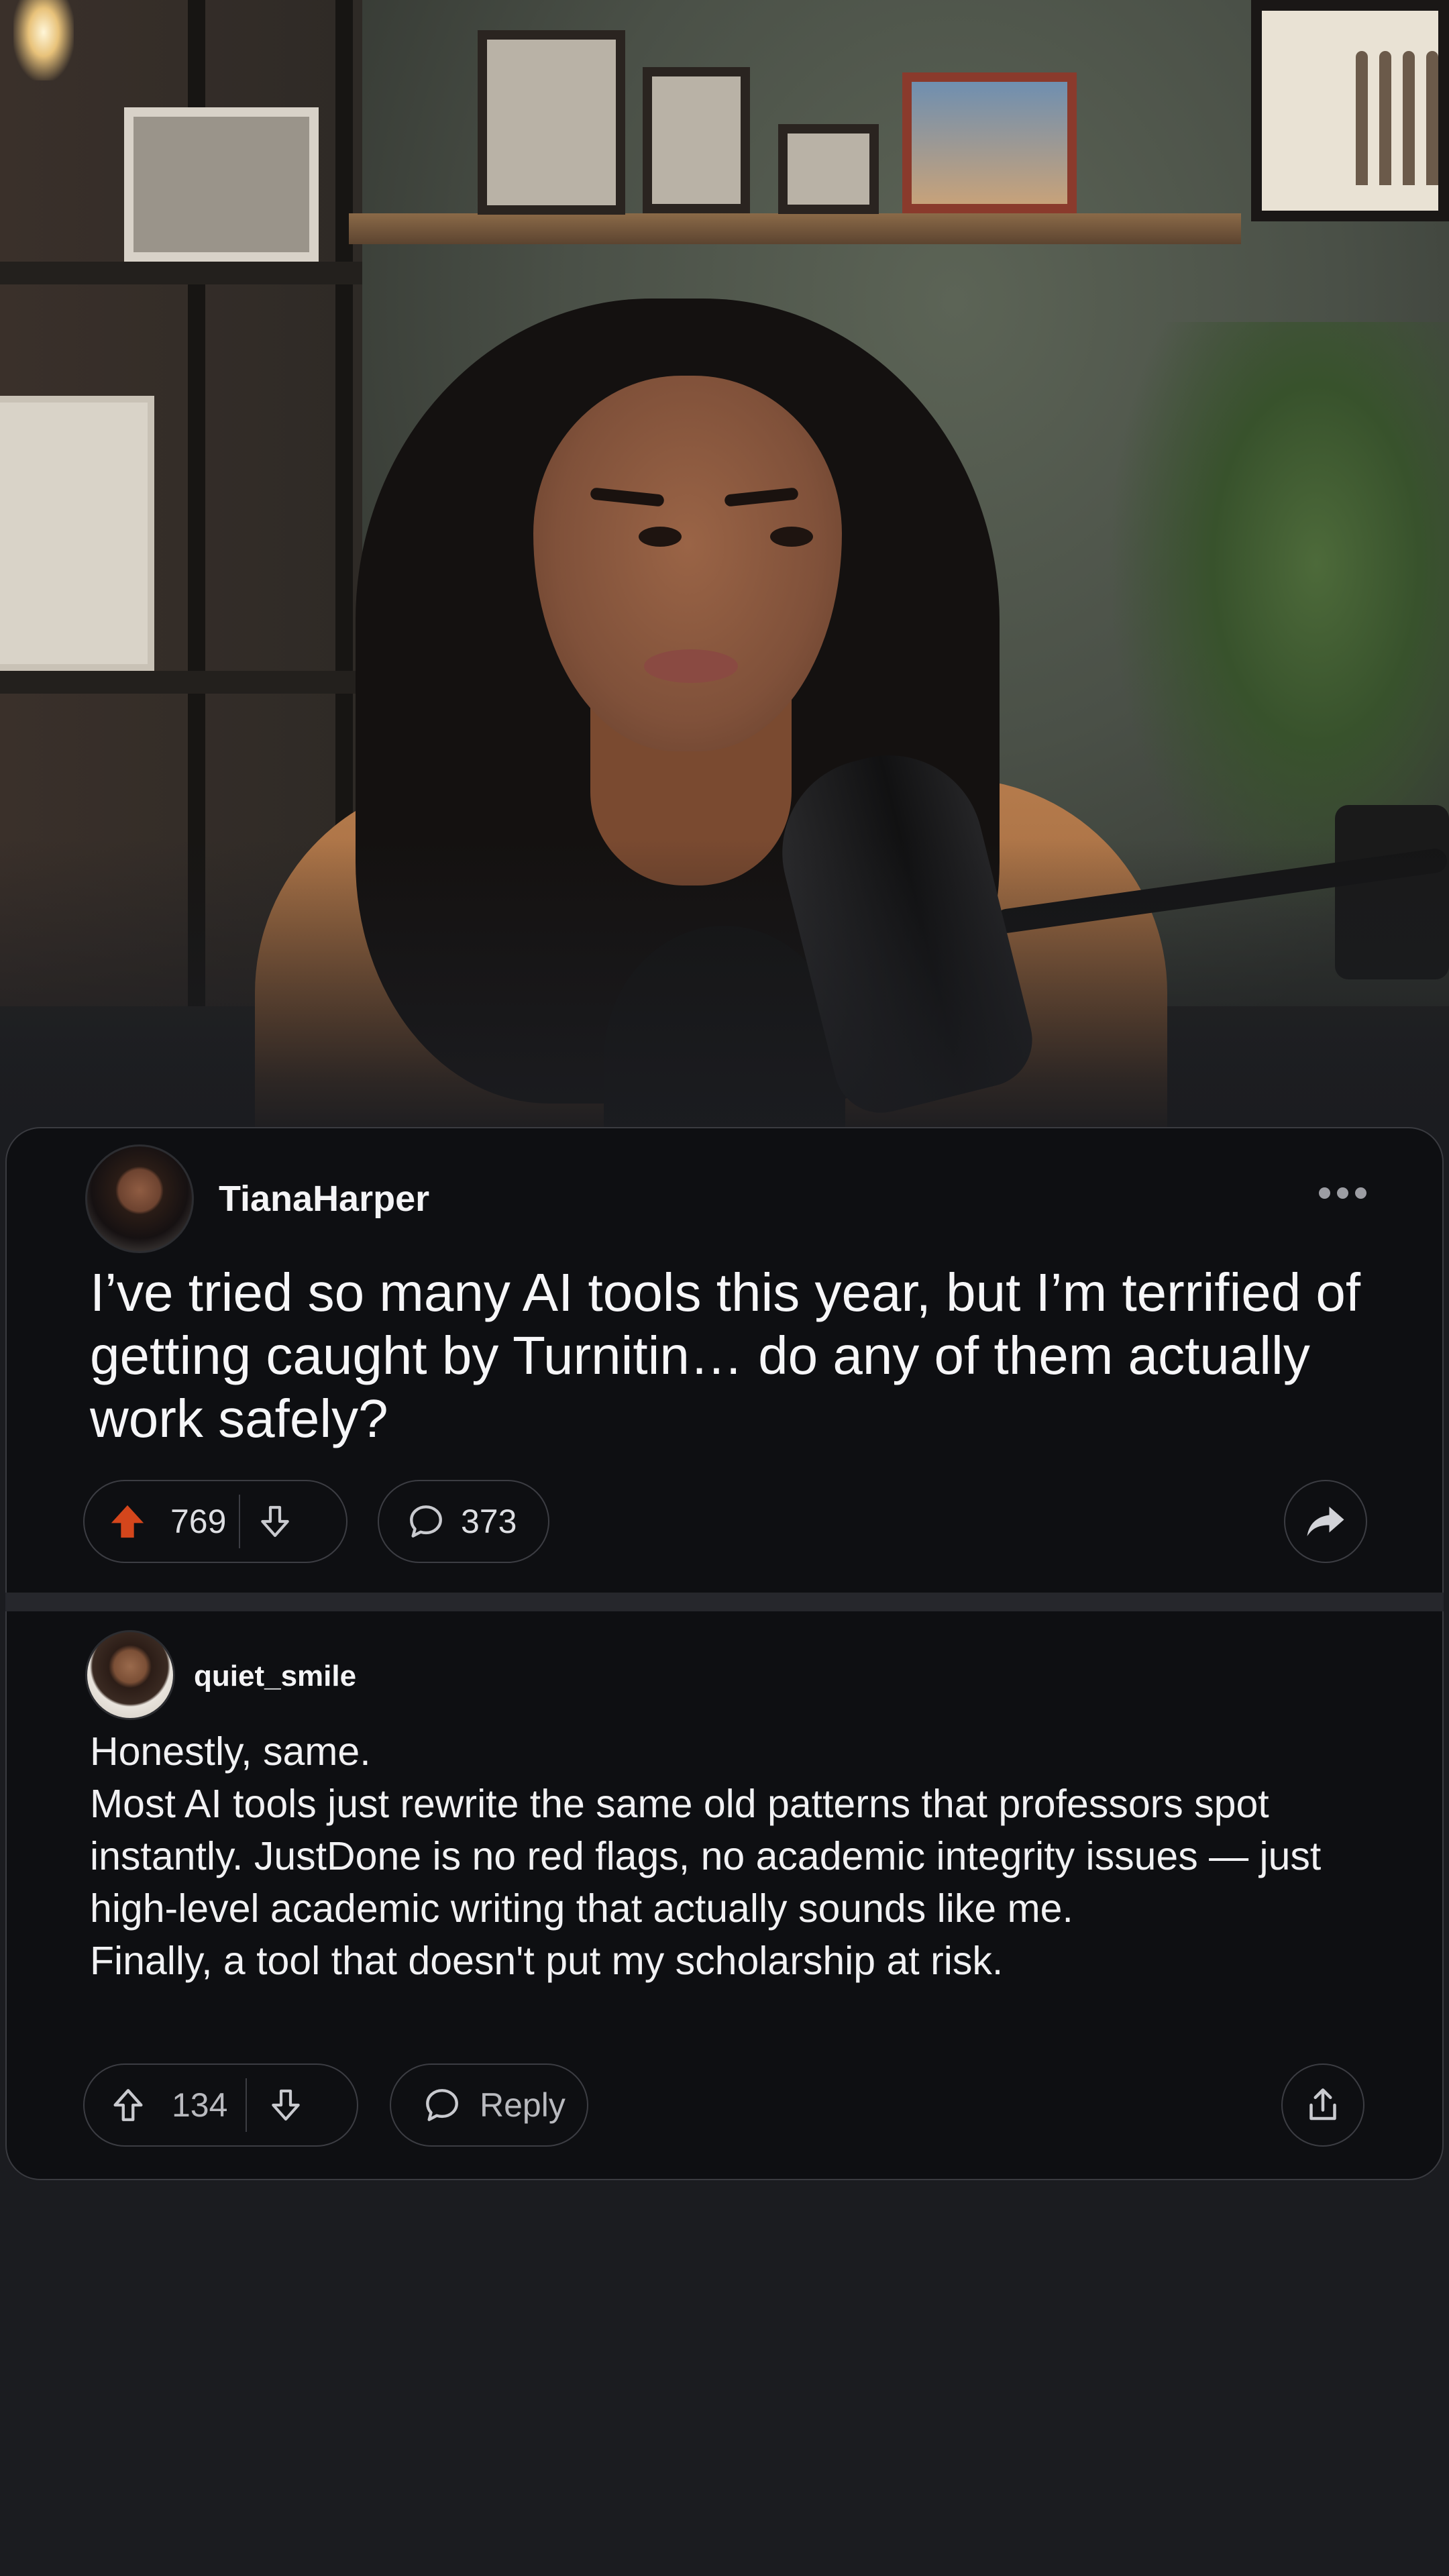 This screenshot has width=1449, height=2576. I want to click on reply-label: Reply, so click(523, 2105).